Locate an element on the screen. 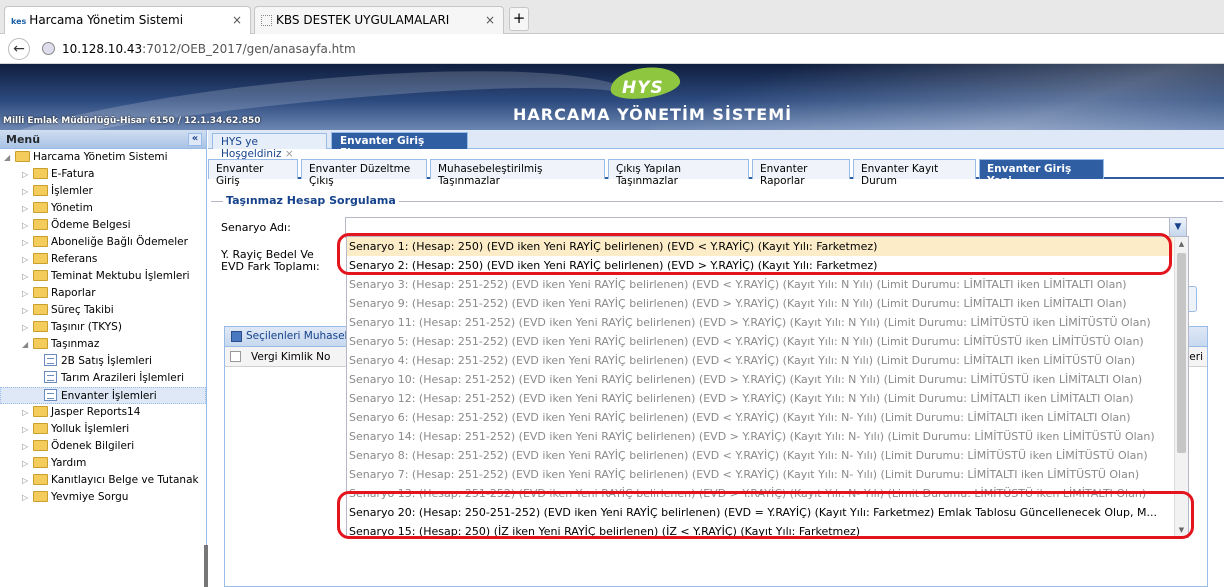 The height and width of the screenshot is (587, 1224). tree-item-after-4: ▷ Kanıtlayıcı Belge ve Tutanak is located at coordinates (103, 480).